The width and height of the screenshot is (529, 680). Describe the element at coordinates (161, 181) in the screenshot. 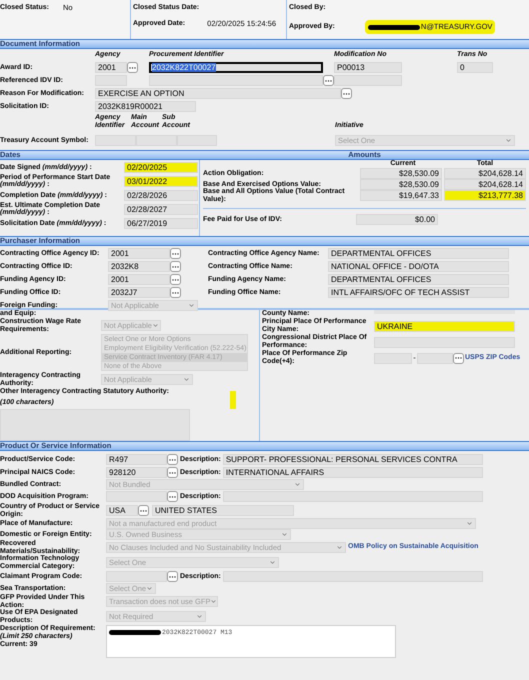

I see `text-field: 03/01/2022` at that location.